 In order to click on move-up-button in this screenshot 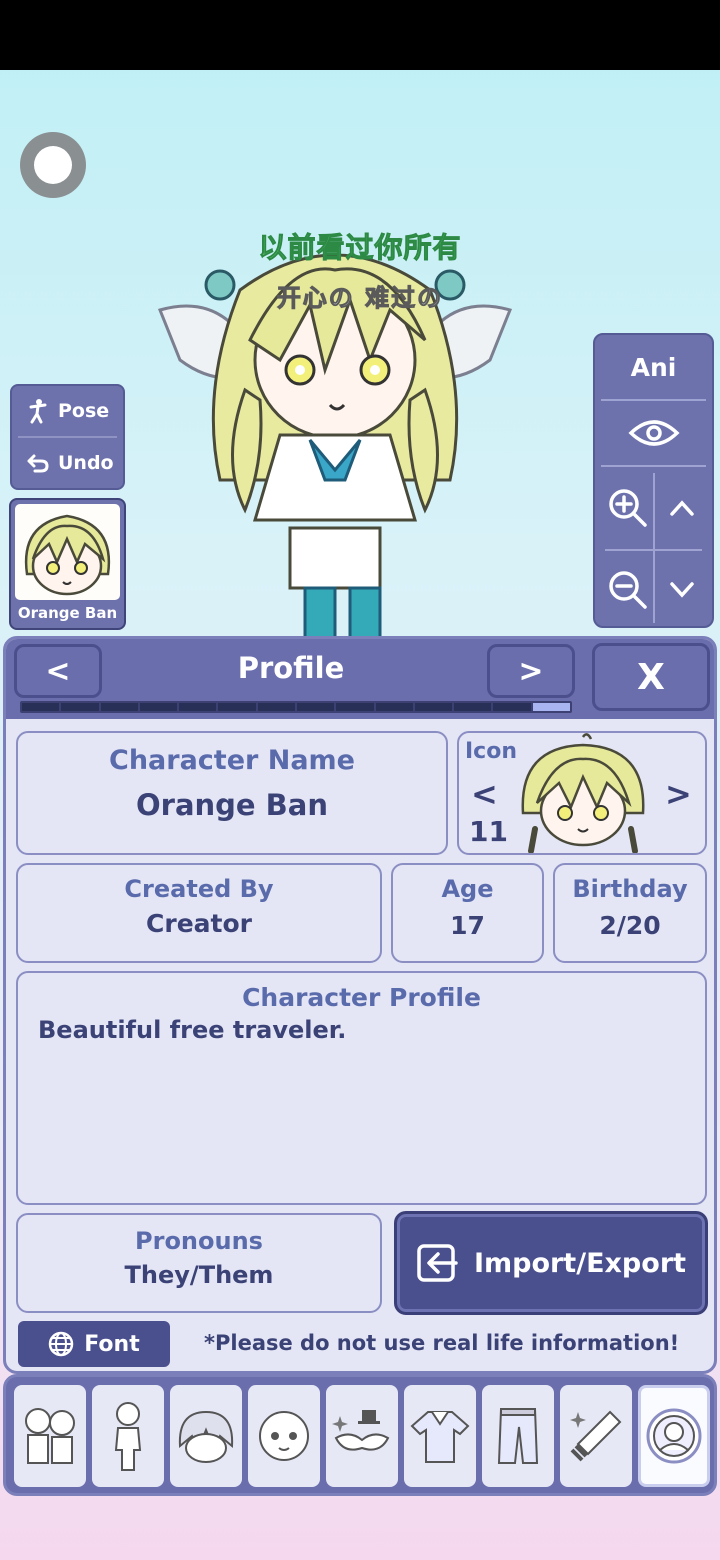, I will do `click(682, 508)`.